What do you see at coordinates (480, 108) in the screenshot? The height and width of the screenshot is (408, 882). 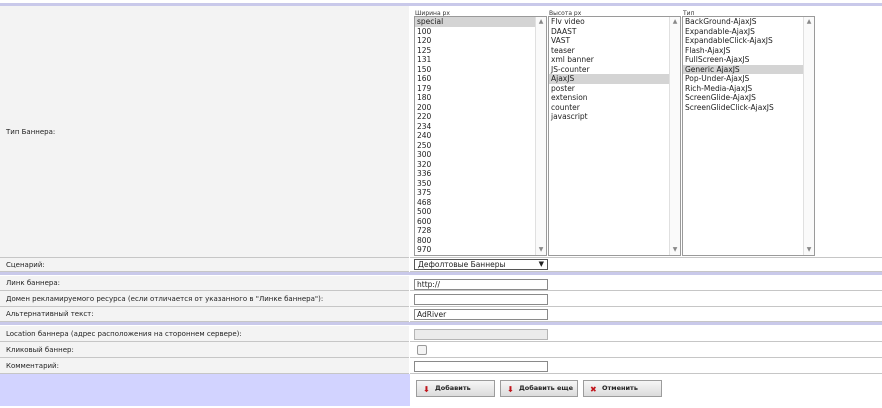 I see `list-option: 200` at bounding box center [480, 108].